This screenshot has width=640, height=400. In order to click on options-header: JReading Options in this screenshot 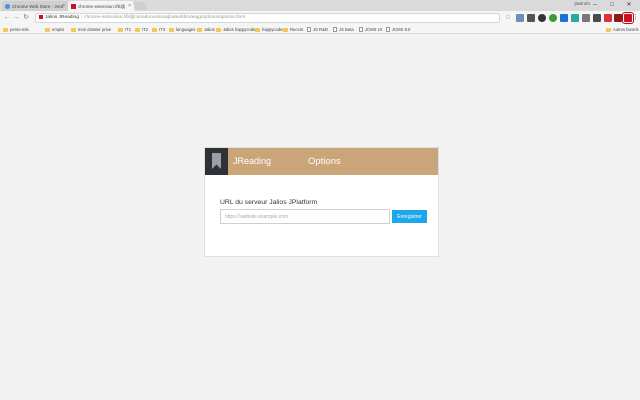, I will do `click(321, 161)`.